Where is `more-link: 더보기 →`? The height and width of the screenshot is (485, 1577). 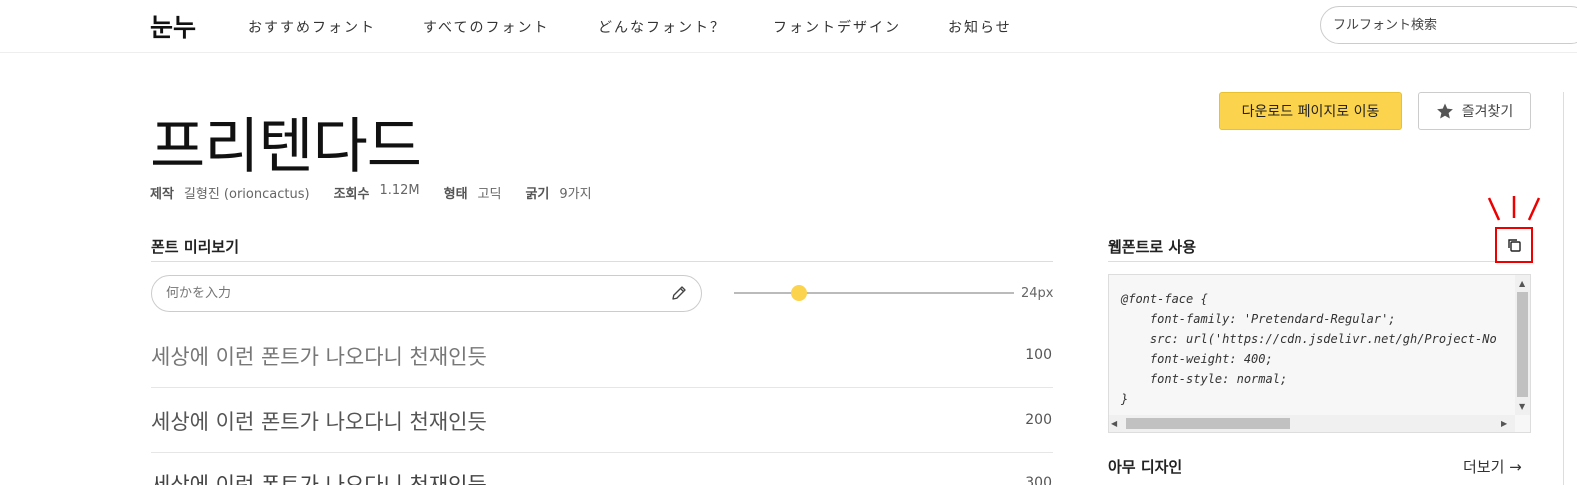 more-link: 더보기 → is located at coordinates (1492, 466).